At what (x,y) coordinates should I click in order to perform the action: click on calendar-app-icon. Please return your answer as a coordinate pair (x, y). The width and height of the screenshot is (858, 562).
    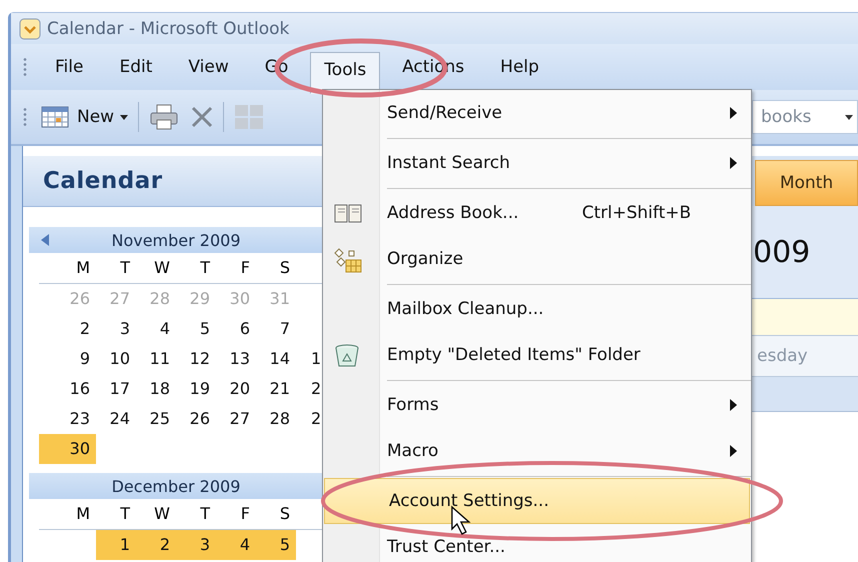
    Looking at the image, I should click on (30, 29).